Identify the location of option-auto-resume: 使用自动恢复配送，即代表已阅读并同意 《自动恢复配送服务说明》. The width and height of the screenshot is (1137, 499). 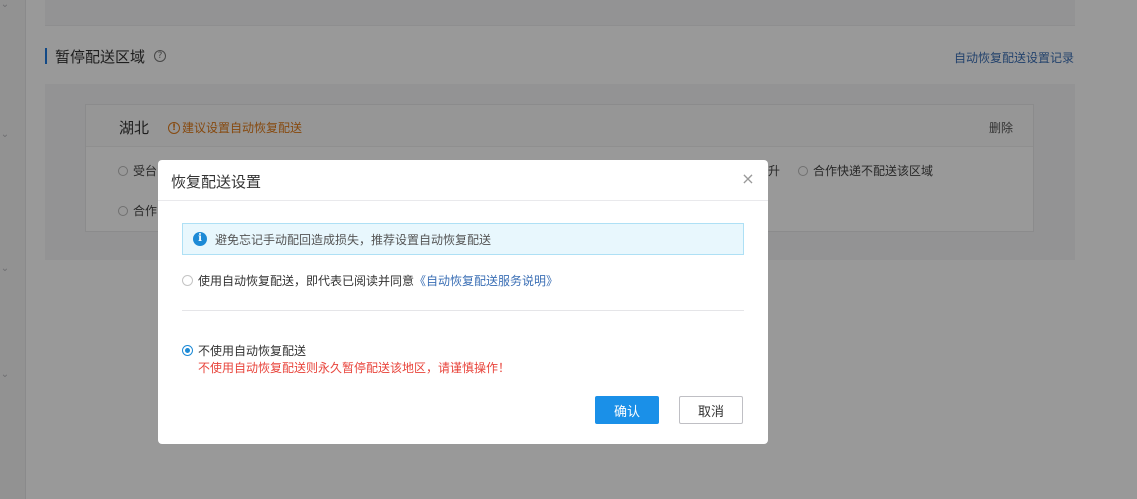
(370, 280).